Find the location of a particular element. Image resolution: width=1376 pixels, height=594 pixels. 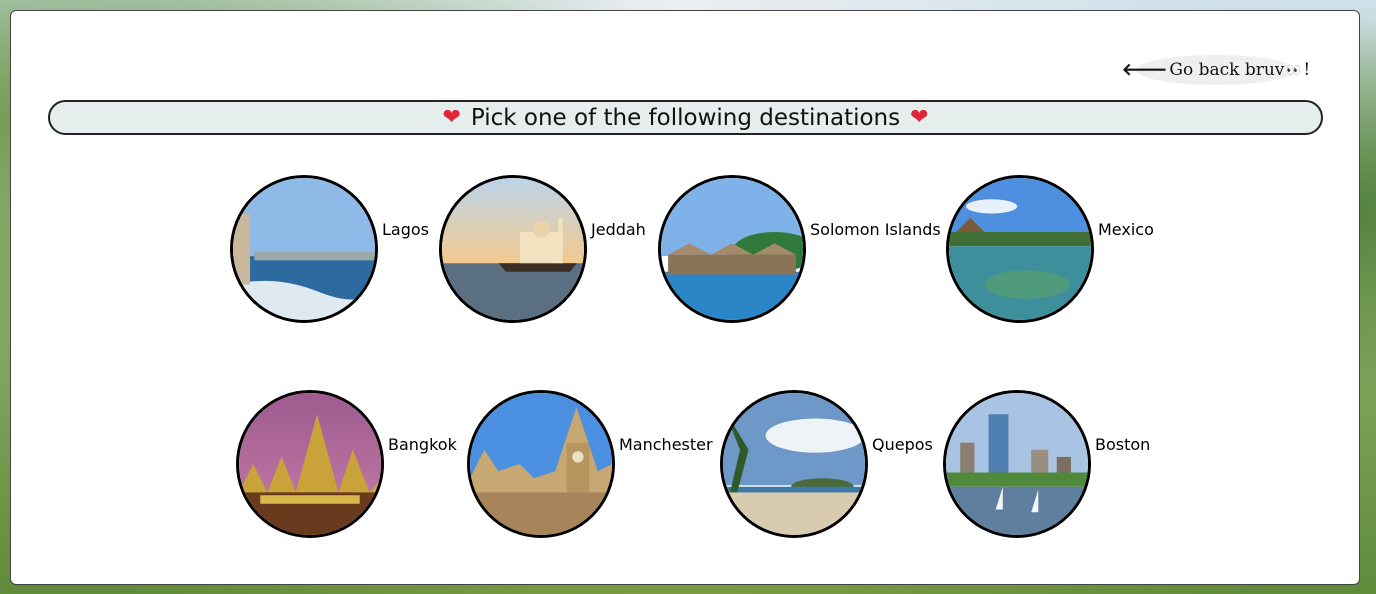

arrow-left-icon: 🡐 is located at coordinates (1144, 70).